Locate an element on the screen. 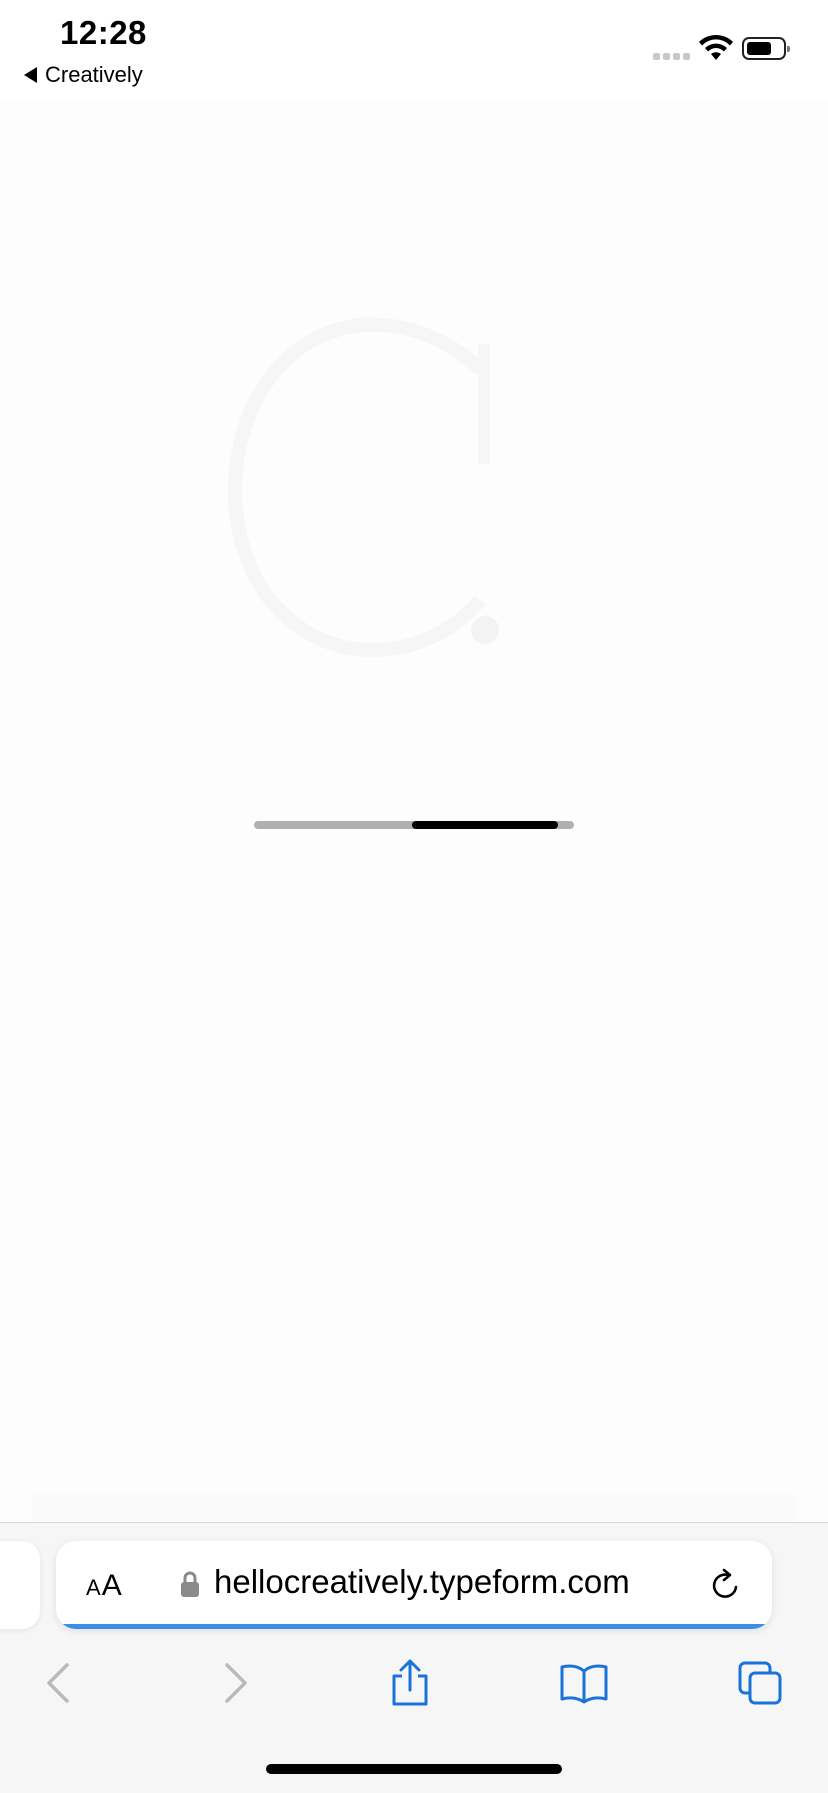 The width and height of the screenshot is (828, 1793). status-bar: 12:28 Creatively is located at coordinates (414, 50).